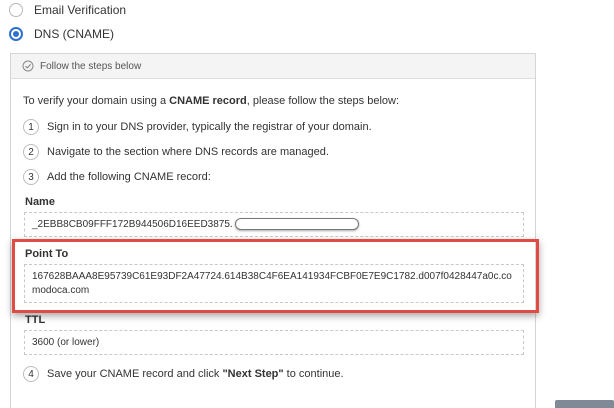  I want to click on step-number: 1, so click(31, 127).